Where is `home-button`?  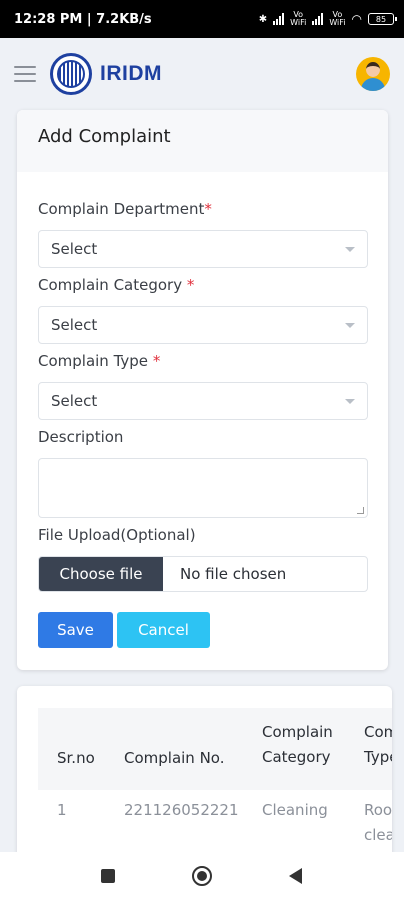
home-button is located at coordinates (202, 876).